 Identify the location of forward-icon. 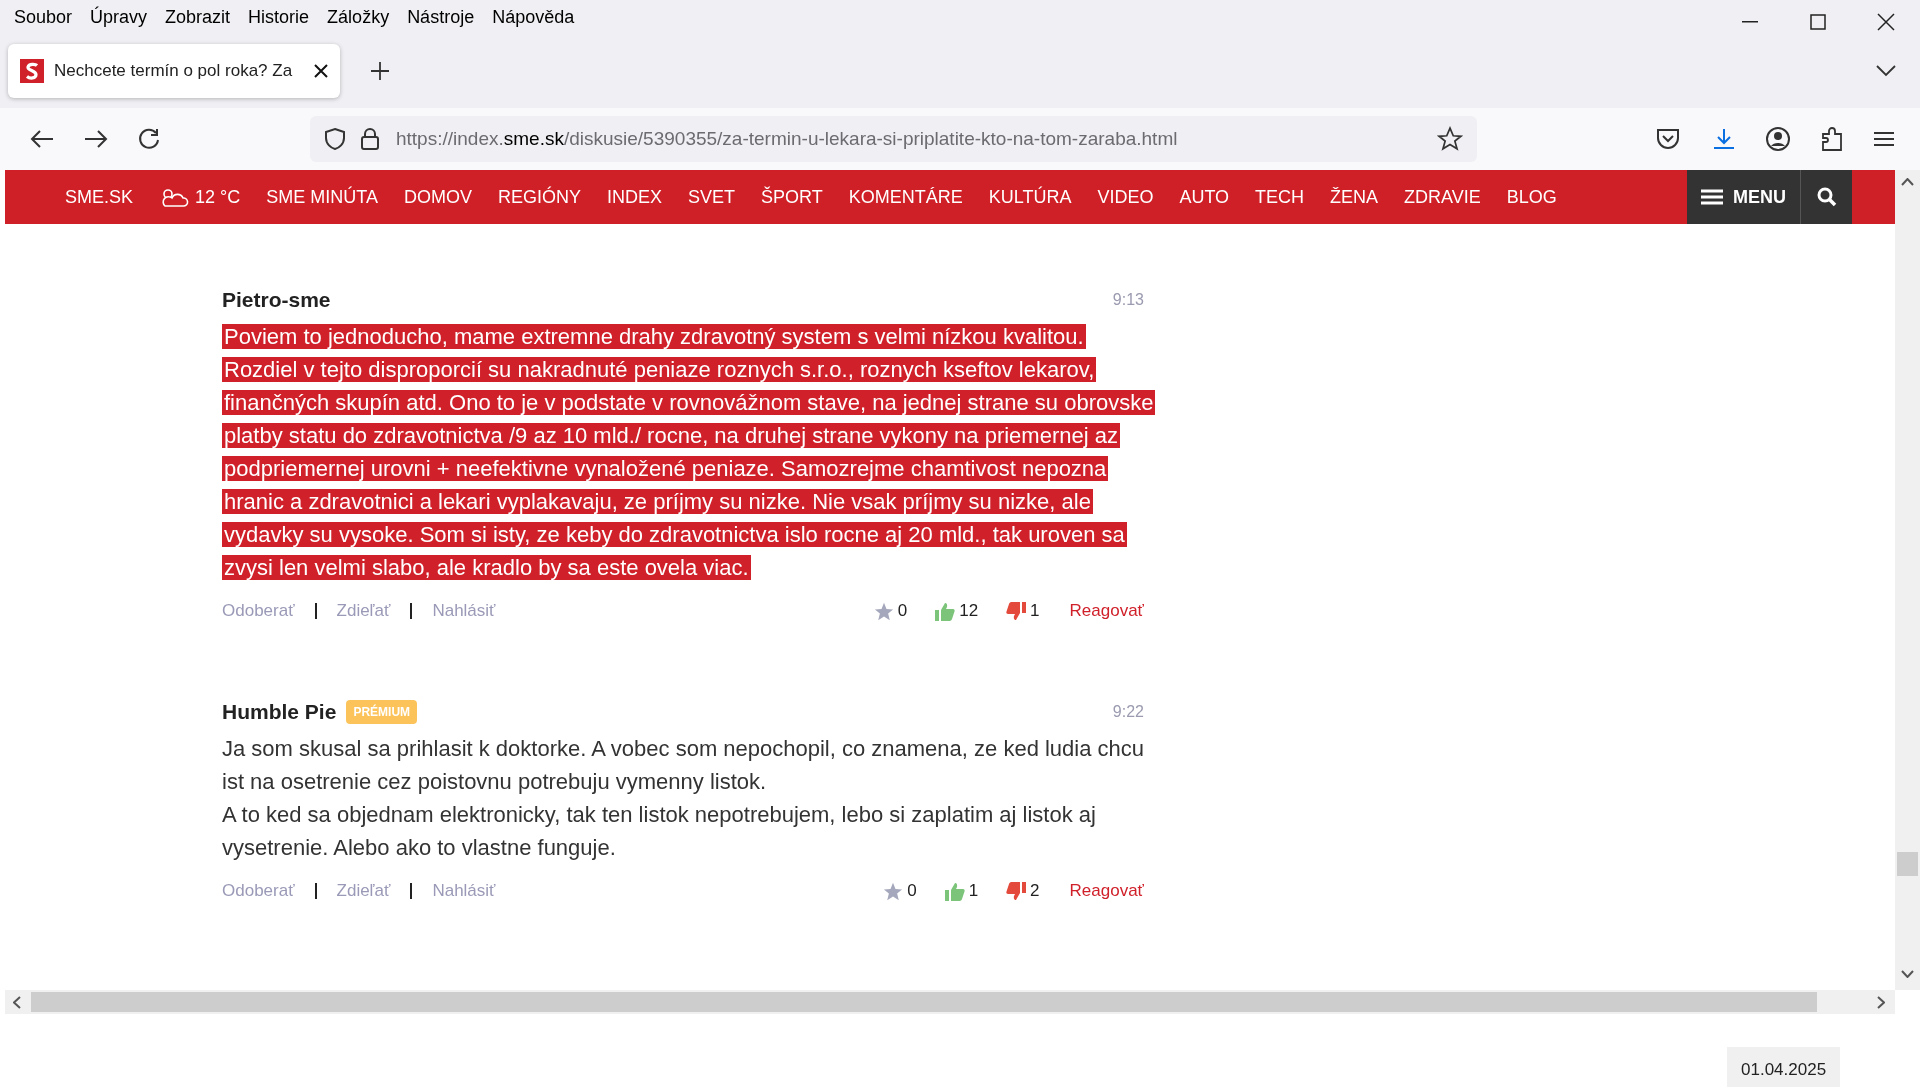
(96, 139).